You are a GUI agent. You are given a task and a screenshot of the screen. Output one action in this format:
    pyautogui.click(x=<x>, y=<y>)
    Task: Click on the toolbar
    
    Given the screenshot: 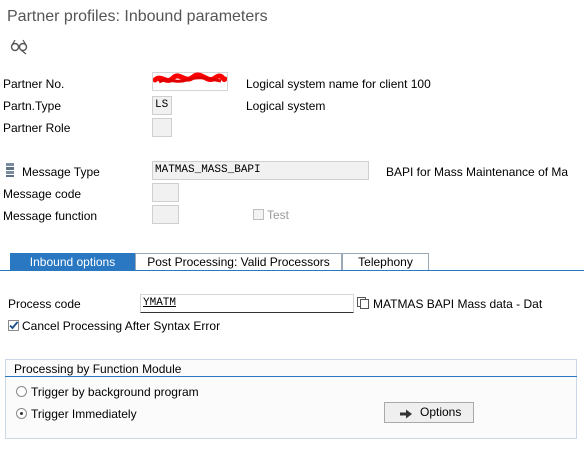 What is the action you would take?
    pyautogui.click(x=292, y=47)
    